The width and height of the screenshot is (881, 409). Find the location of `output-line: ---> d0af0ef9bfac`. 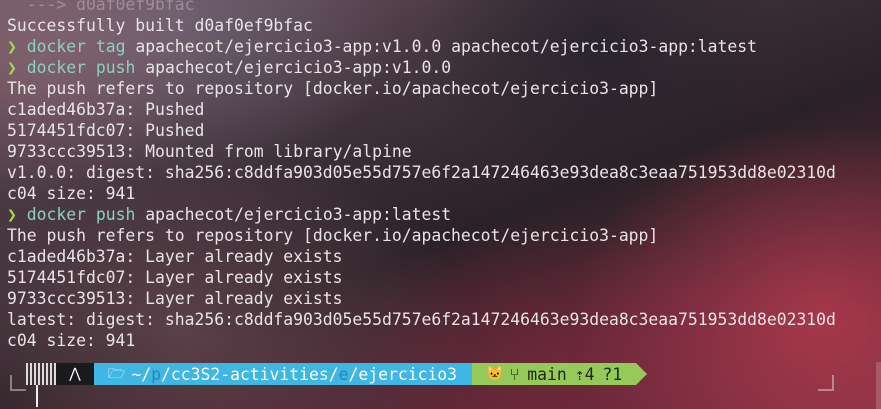

output-line: ---> d0af0ef9bfac is located at coordinates (101, 7).